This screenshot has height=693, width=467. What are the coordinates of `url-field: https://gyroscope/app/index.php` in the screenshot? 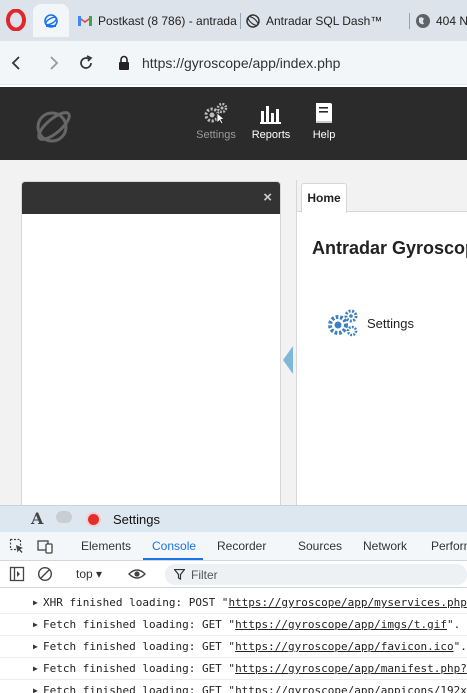 It's located at (287, 63).